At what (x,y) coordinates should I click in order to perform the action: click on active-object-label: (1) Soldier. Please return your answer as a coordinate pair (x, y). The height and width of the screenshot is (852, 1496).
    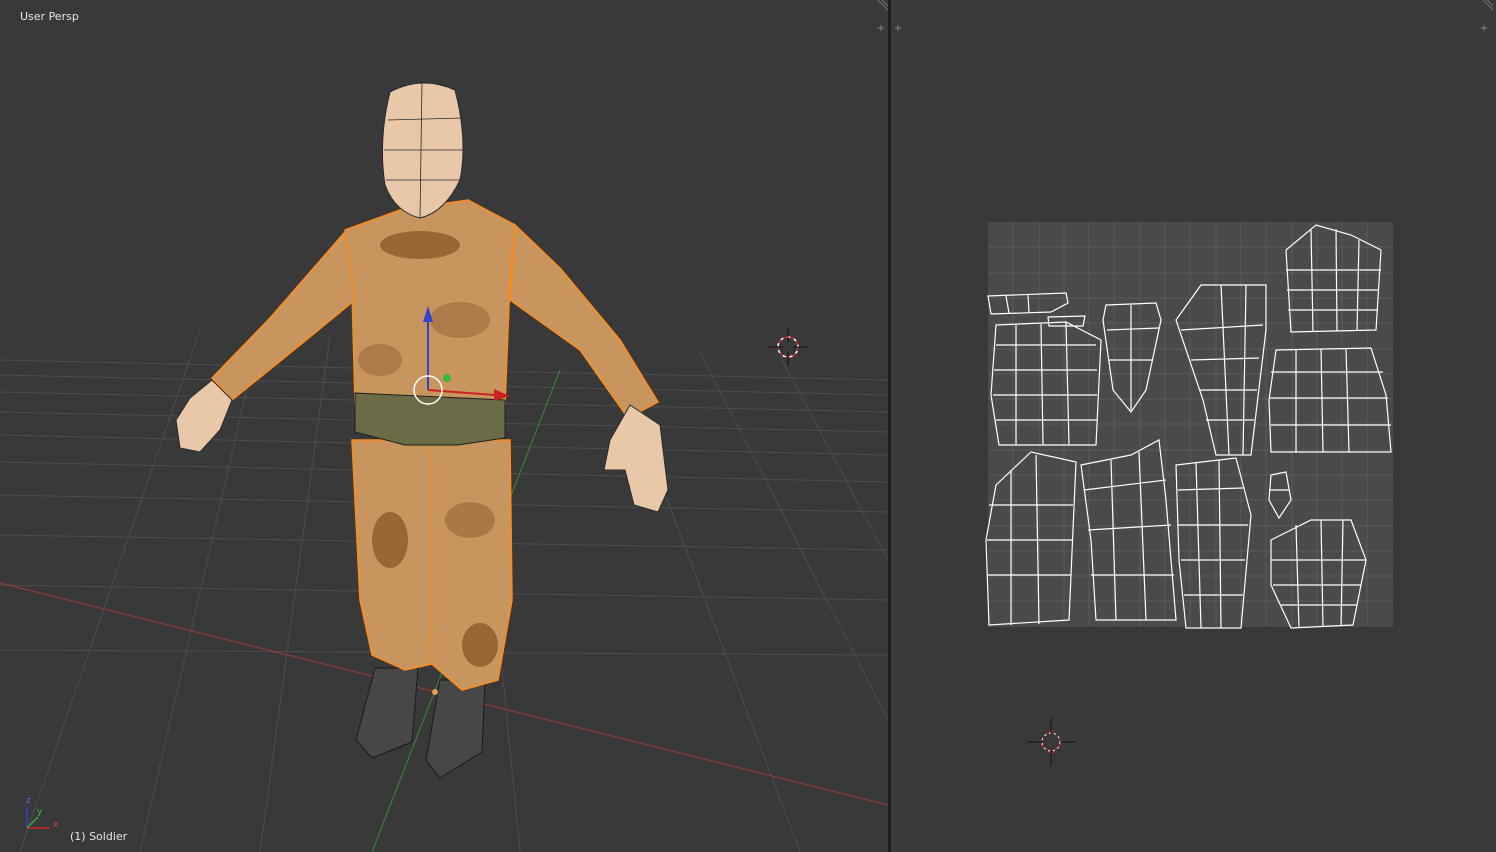
    Looking at the image, I should click on (99, 836).